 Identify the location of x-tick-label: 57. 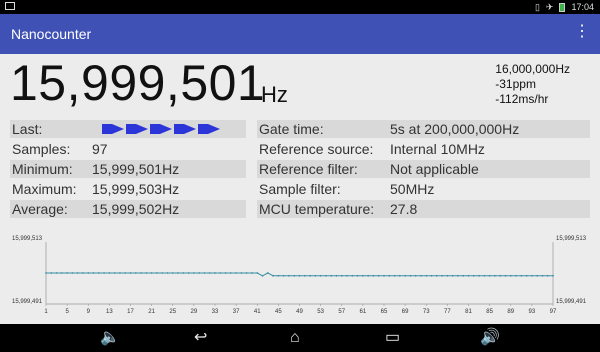
(341, 312).